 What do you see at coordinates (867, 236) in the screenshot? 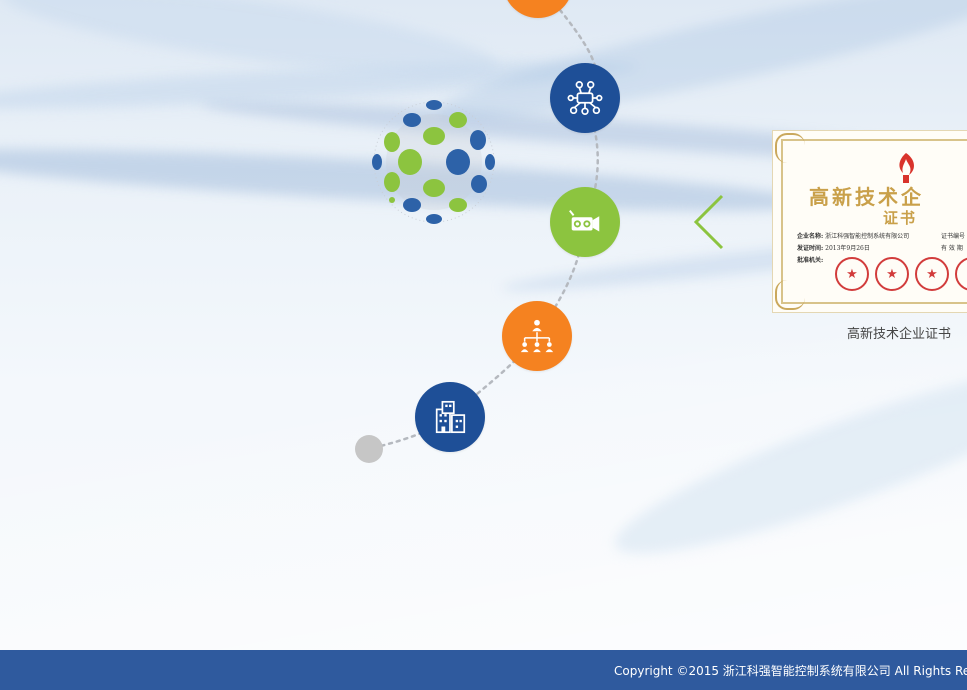
I see `certificate-company-value: 浙江科强智能控制系统有限公司` at bounding box center [867, 236].